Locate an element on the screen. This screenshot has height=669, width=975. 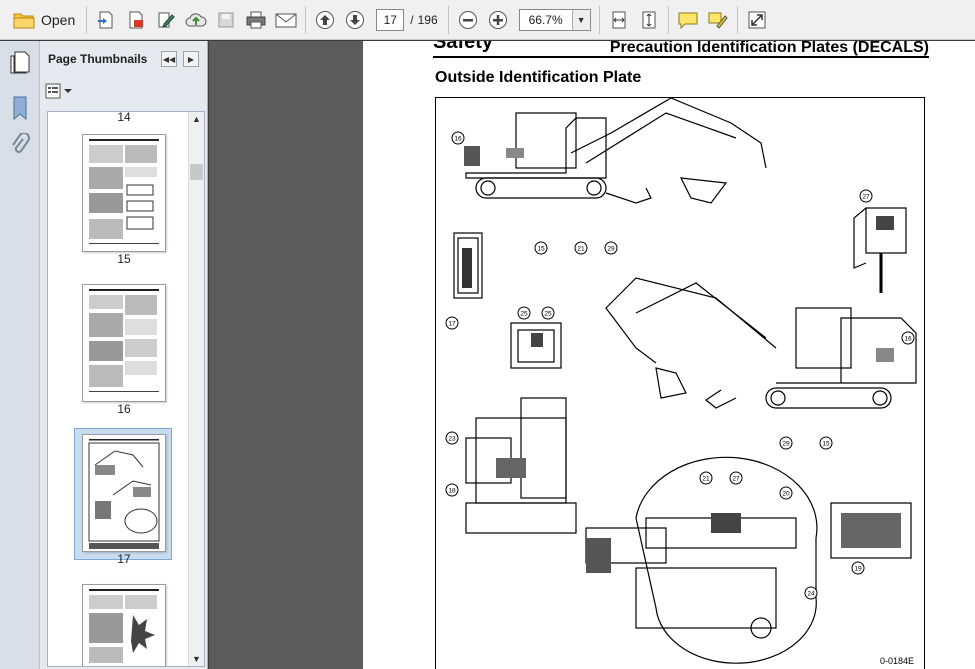
plus-circle-icon is located at coordinates (497, 19).